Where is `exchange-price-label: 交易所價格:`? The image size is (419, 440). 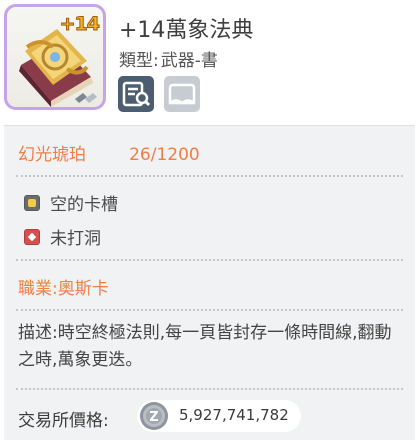
exchange-price-label: 交易所價格: is located at coordinates (63, 421).